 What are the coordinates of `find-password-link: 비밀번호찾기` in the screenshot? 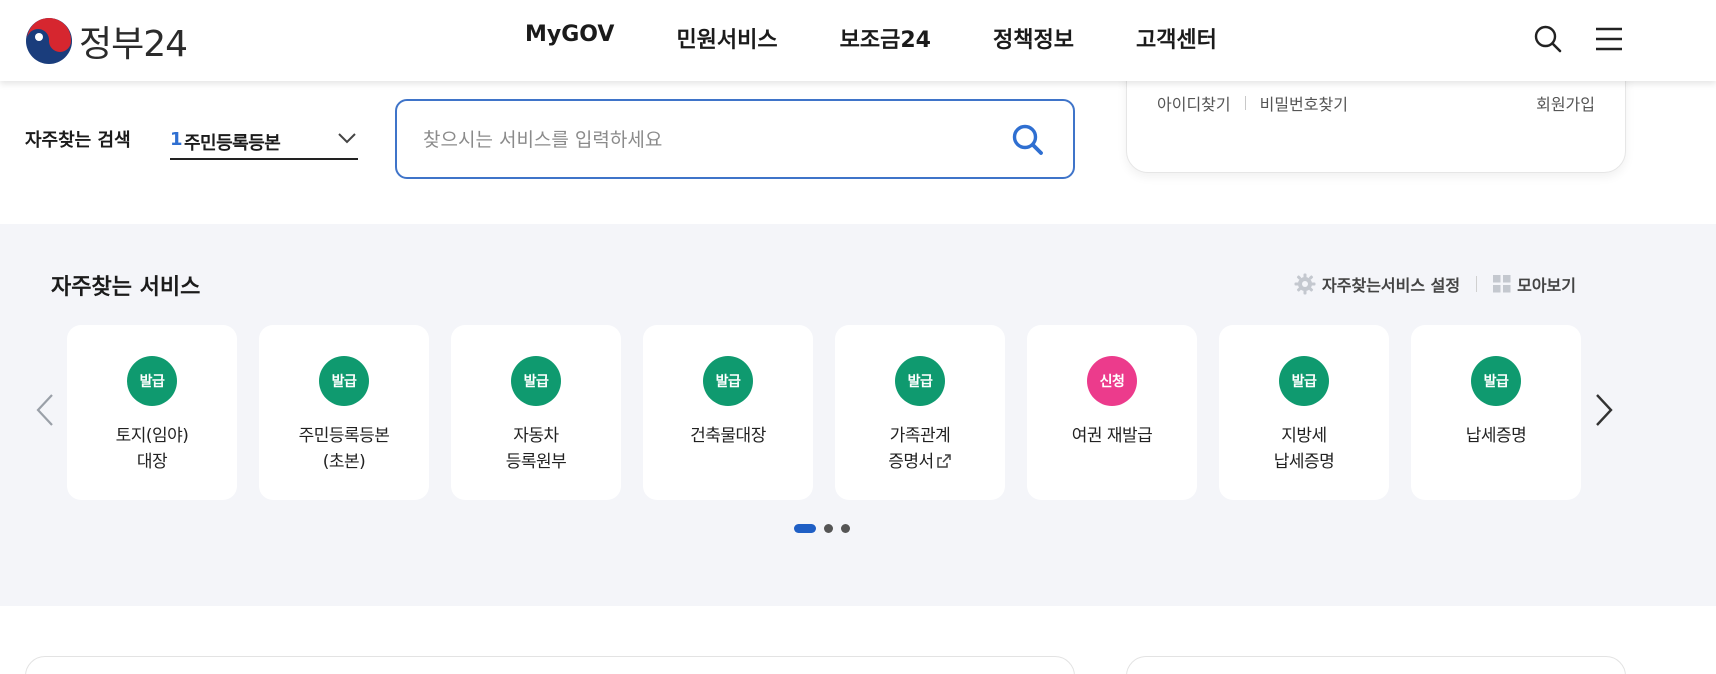 It's located at (1304, 103).